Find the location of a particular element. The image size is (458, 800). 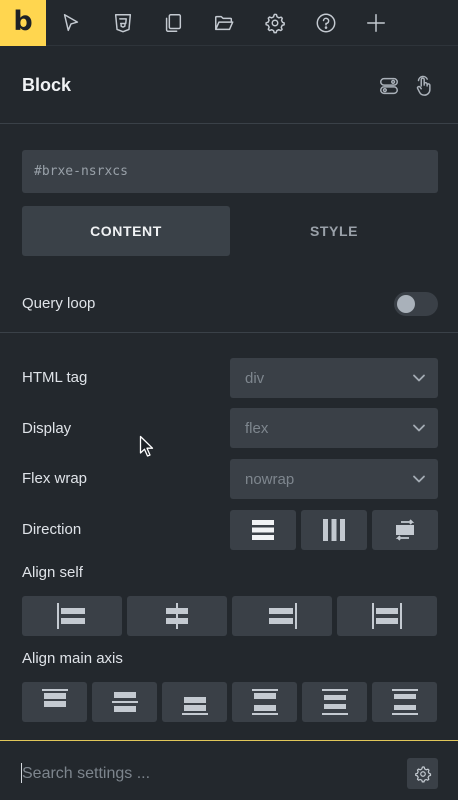

html-tag-label: HTML tag is located at coordinates (55, 377).